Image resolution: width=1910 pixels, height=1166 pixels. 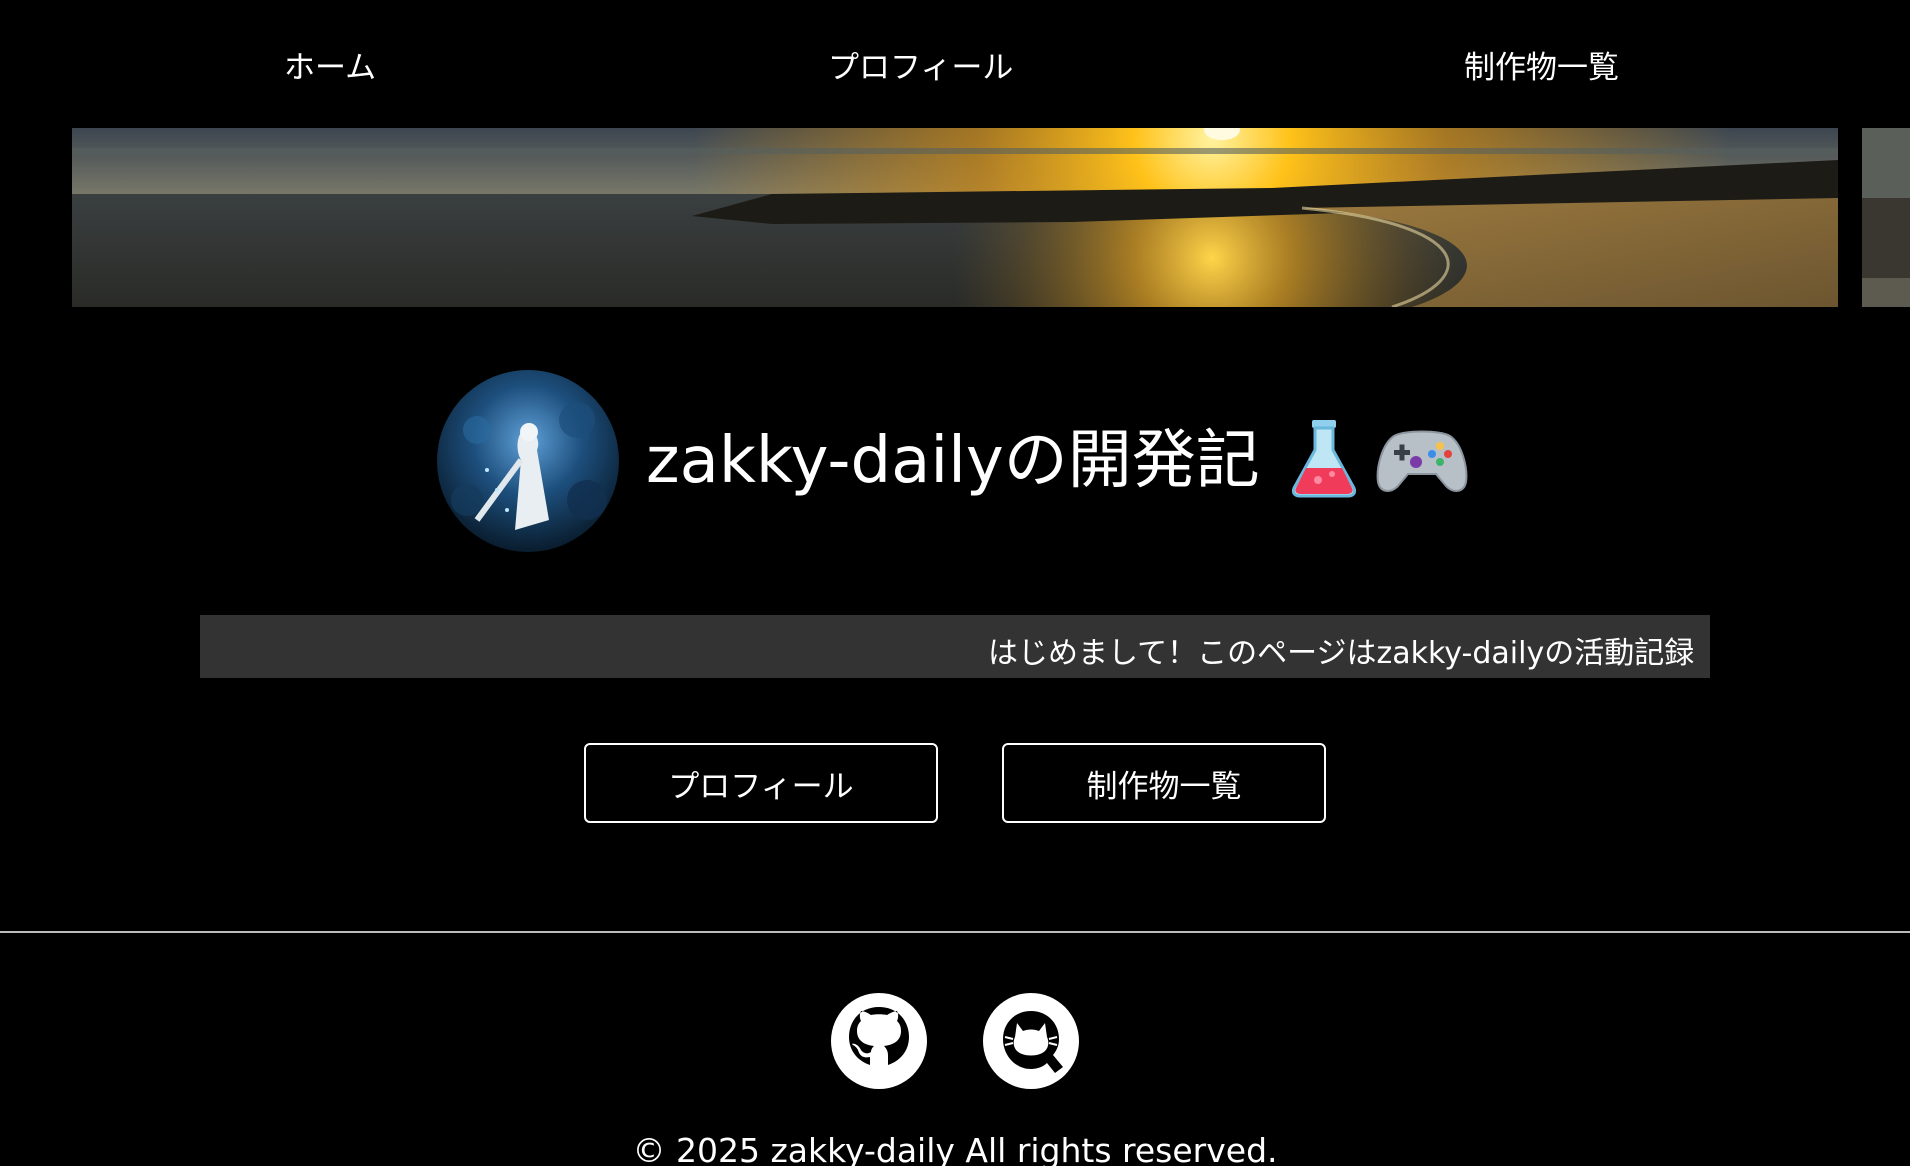 I want to click on nav-profile-link: プロフィール, so click(x=920, y=64).